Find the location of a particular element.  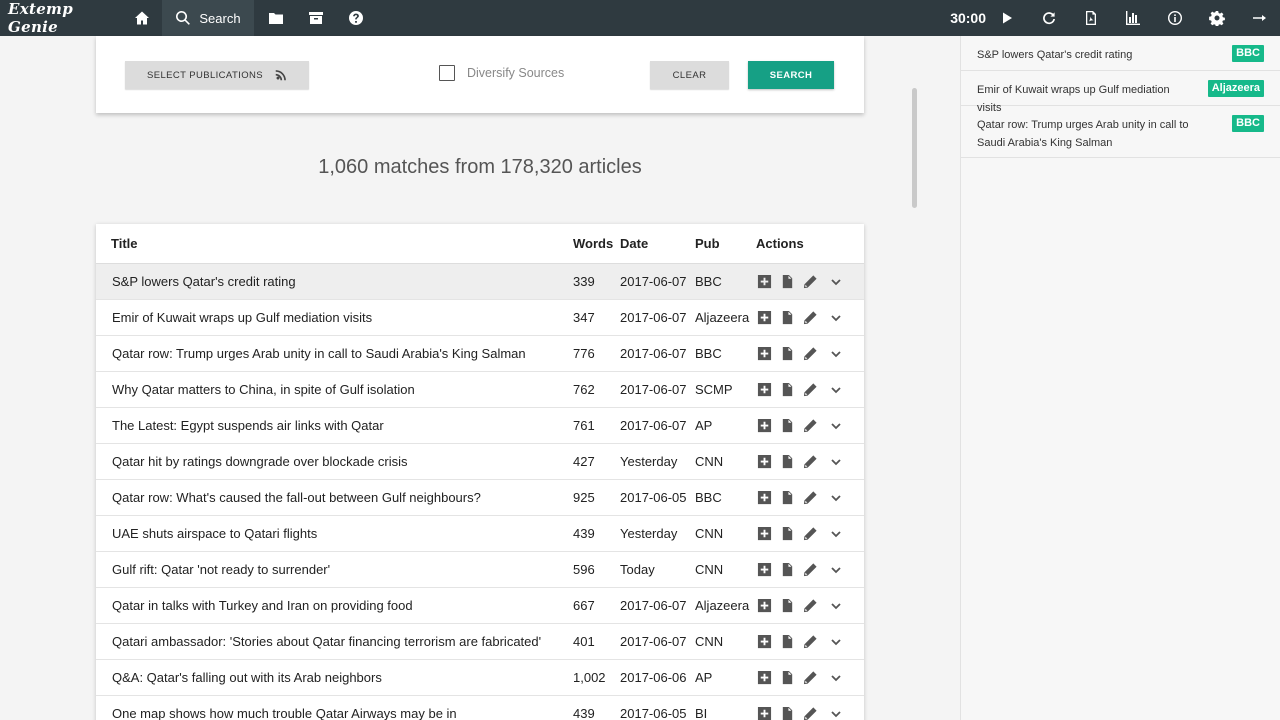

app-logo: Extemp Genie is located at coordinates (61, 18).